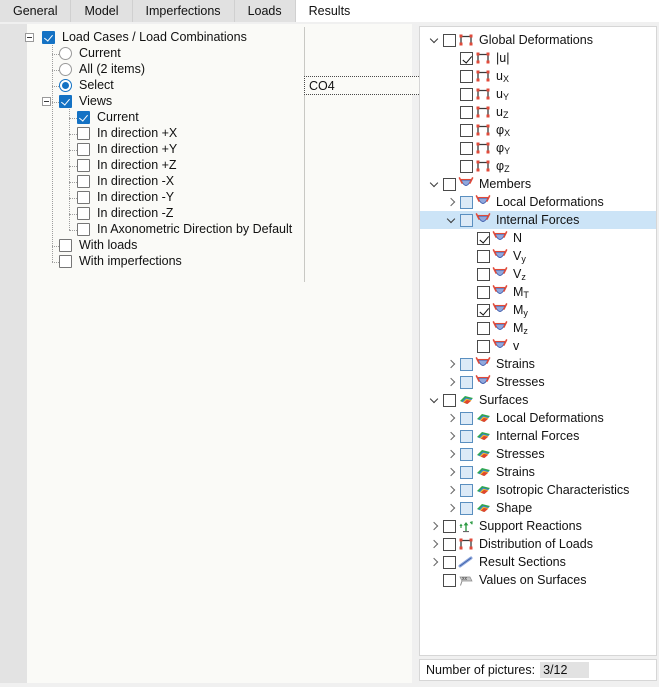 The height and width of the screenshot is (687, 659). Describe the element at coordinates (36, 11) in the screenshot. I see `tab-general: General` at that location.